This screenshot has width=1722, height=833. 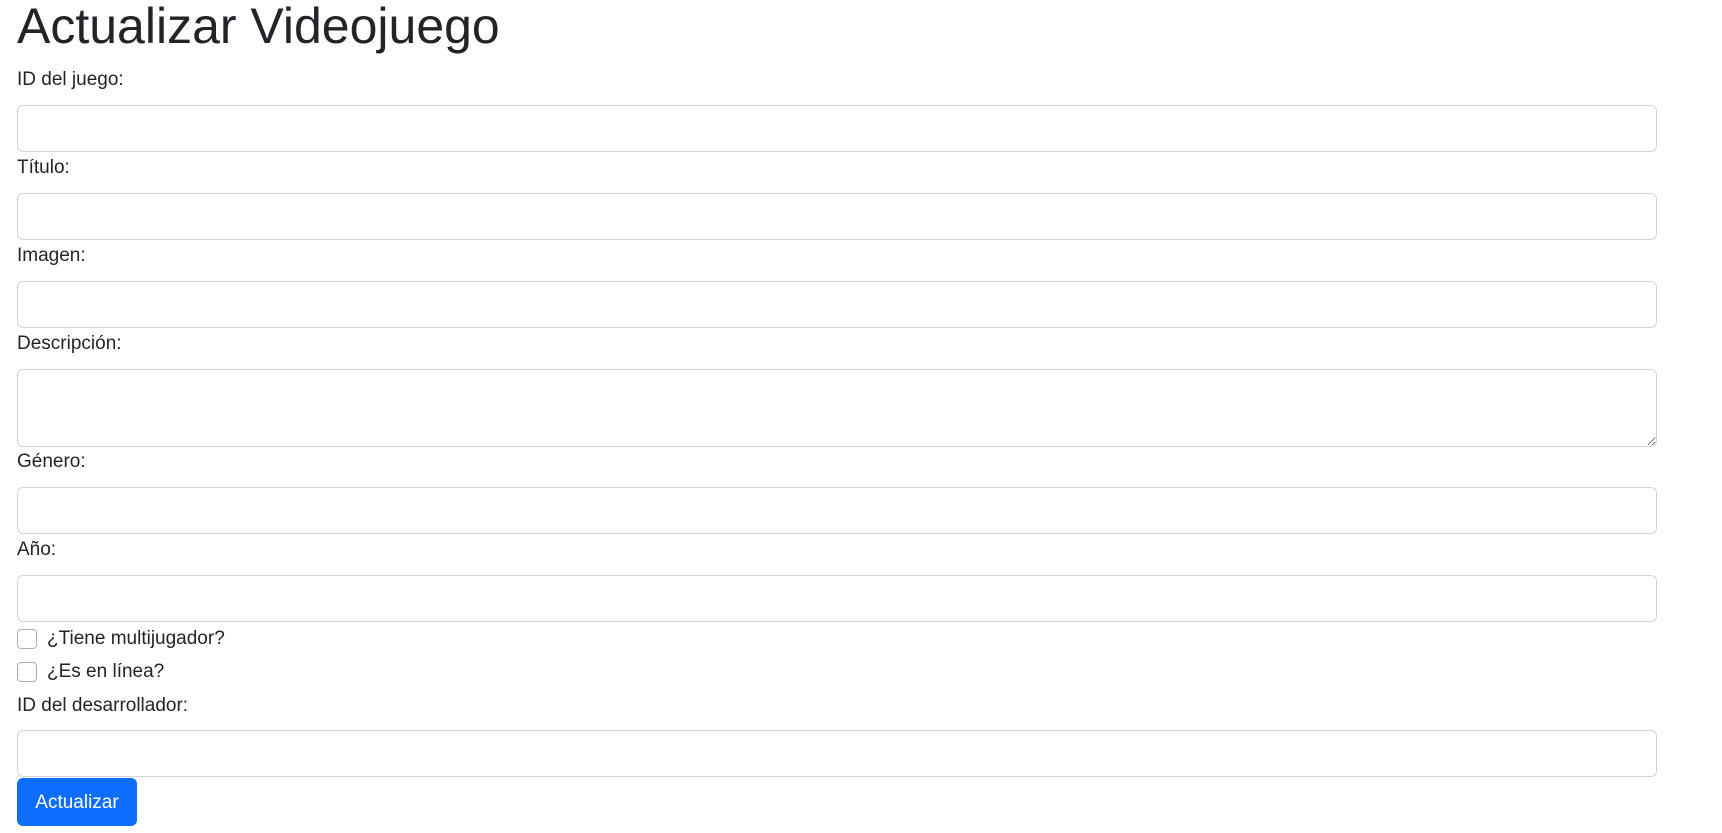 I want to click on multiplayer-checkbox, so click(x=27, y=639).